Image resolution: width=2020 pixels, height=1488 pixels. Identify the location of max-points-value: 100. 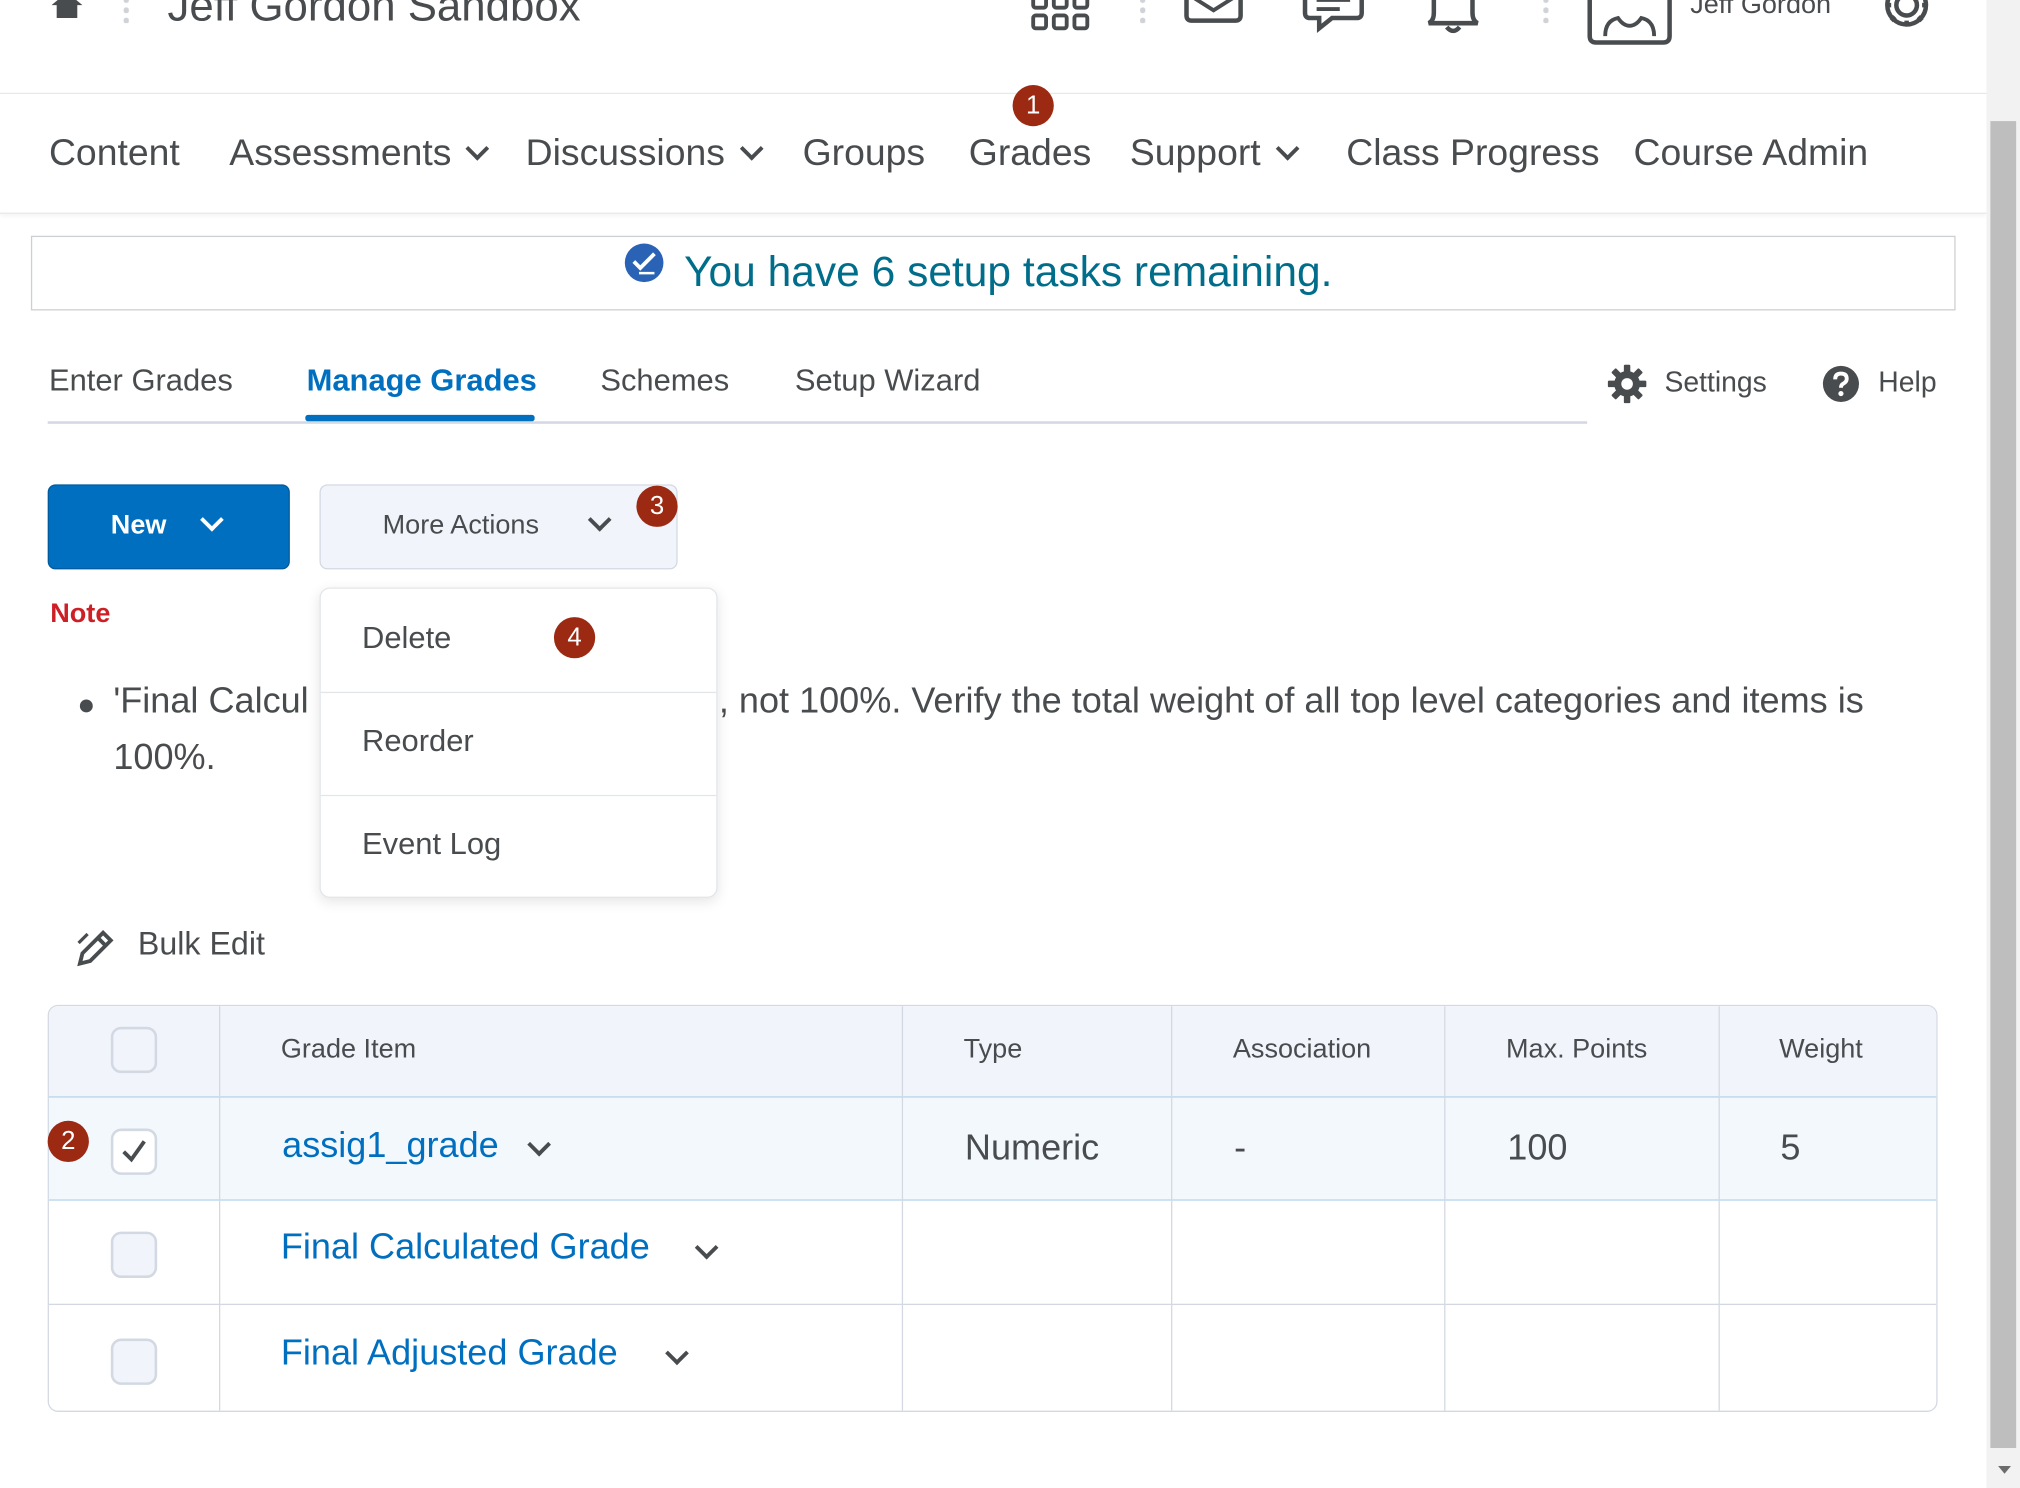
(1537, 1147).